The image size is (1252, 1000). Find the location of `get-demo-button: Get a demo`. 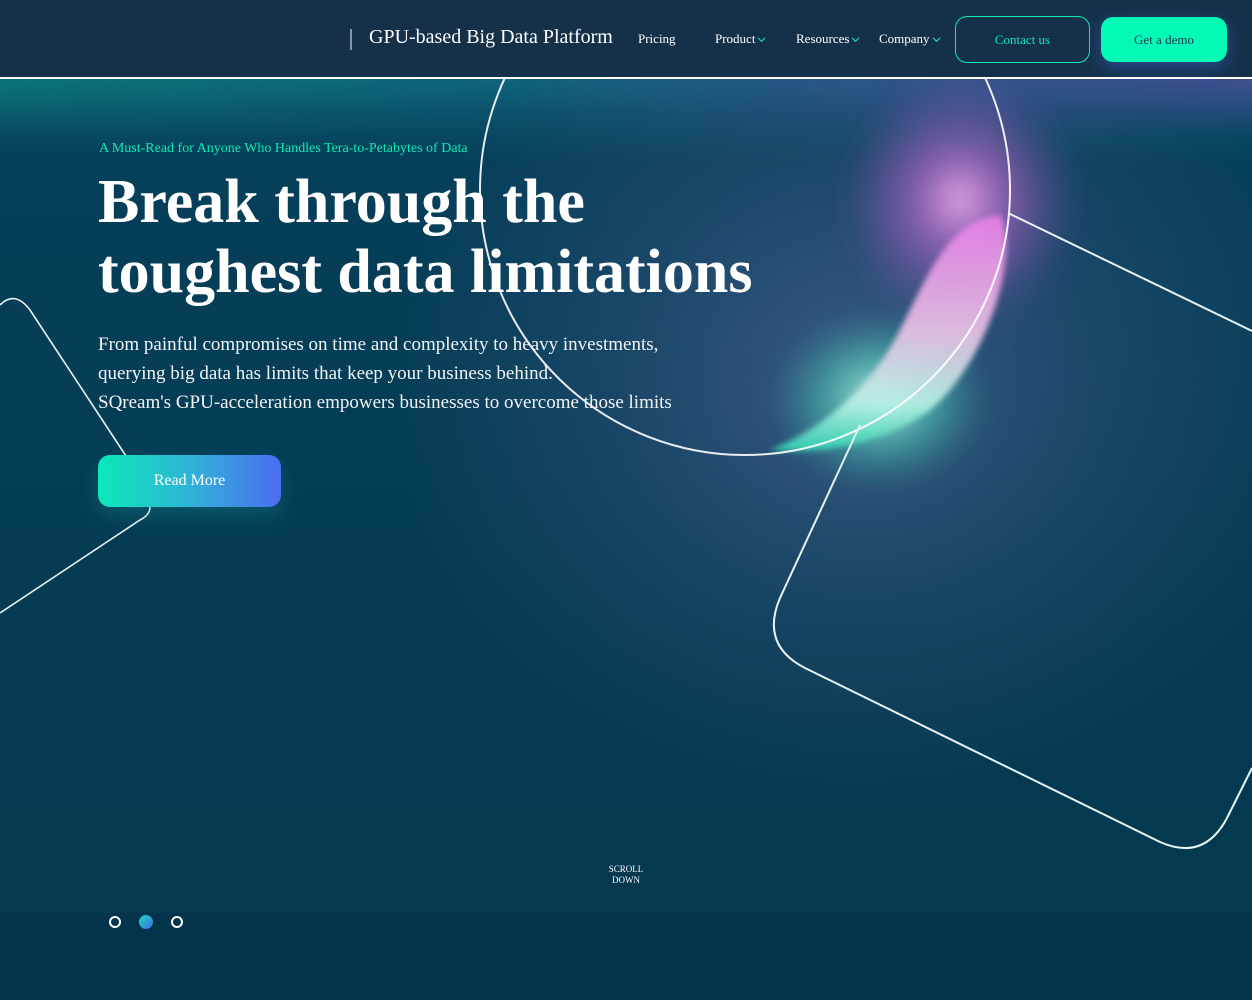

get-demo-button: Get a demo is located at coordinates (1164, 39).